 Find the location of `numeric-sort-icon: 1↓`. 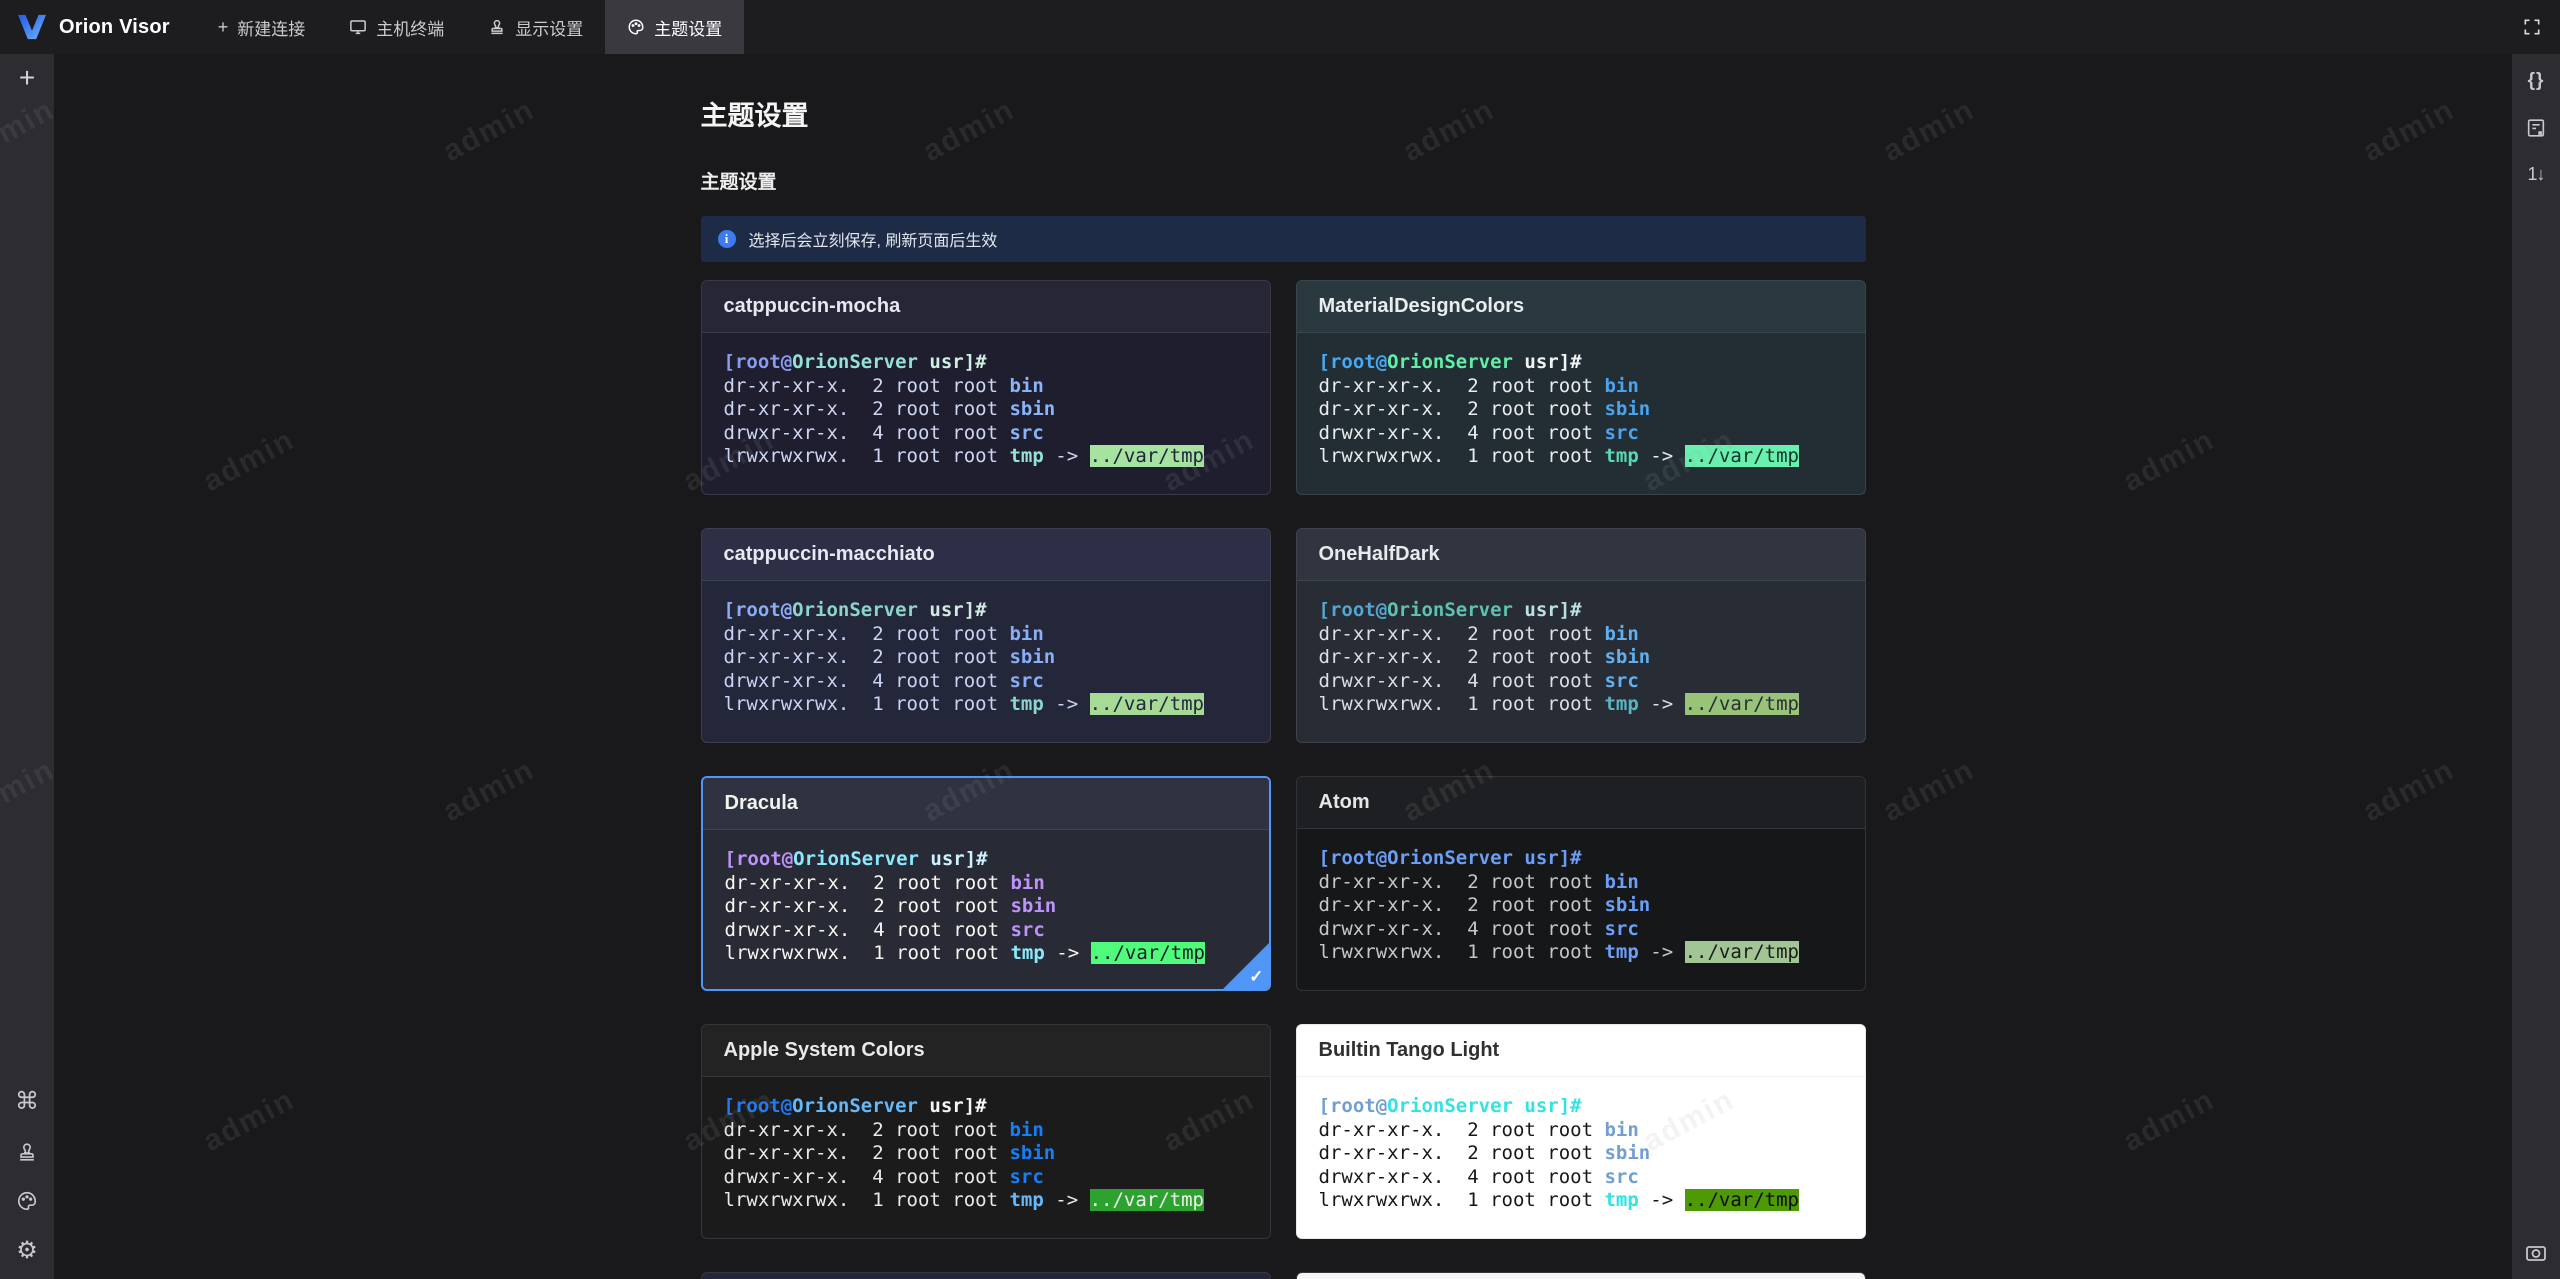

numeric-sort-icon: 1↓ is located at coordinates (2536, 174).